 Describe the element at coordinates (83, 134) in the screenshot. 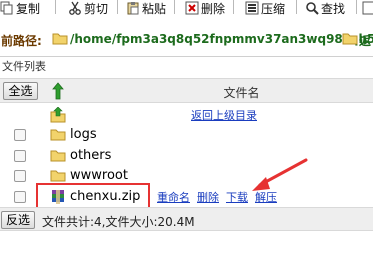

I see `file-name: logs` at that location.